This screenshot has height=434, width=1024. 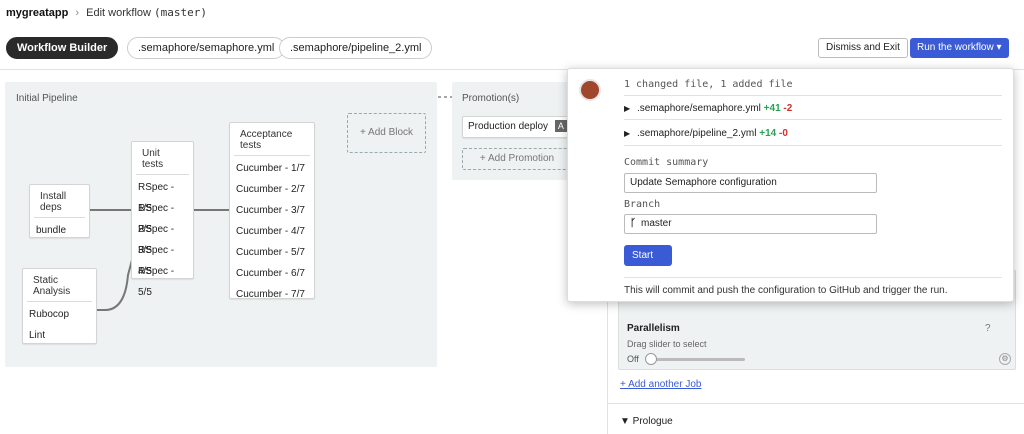 I want to click on block-title: Static Analysis, so click(x=59, y=285).